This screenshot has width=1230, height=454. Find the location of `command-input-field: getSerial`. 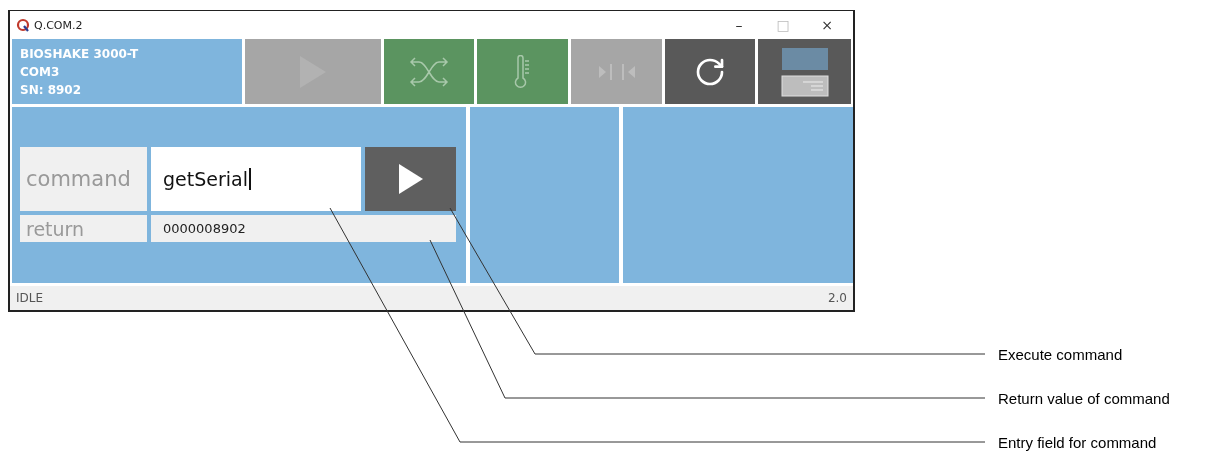

command-input-field: getSerial is located at coordinates (256, 179).